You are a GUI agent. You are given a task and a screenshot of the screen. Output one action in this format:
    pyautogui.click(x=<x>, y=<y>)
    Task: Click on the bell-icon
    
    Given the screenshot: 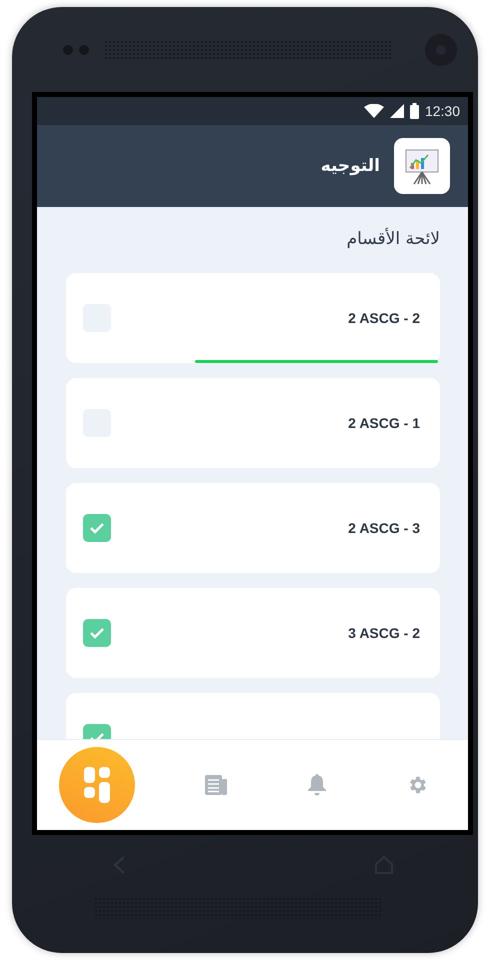 What is the action you would take?
    pyautogui.click(x=316, y=785)
    